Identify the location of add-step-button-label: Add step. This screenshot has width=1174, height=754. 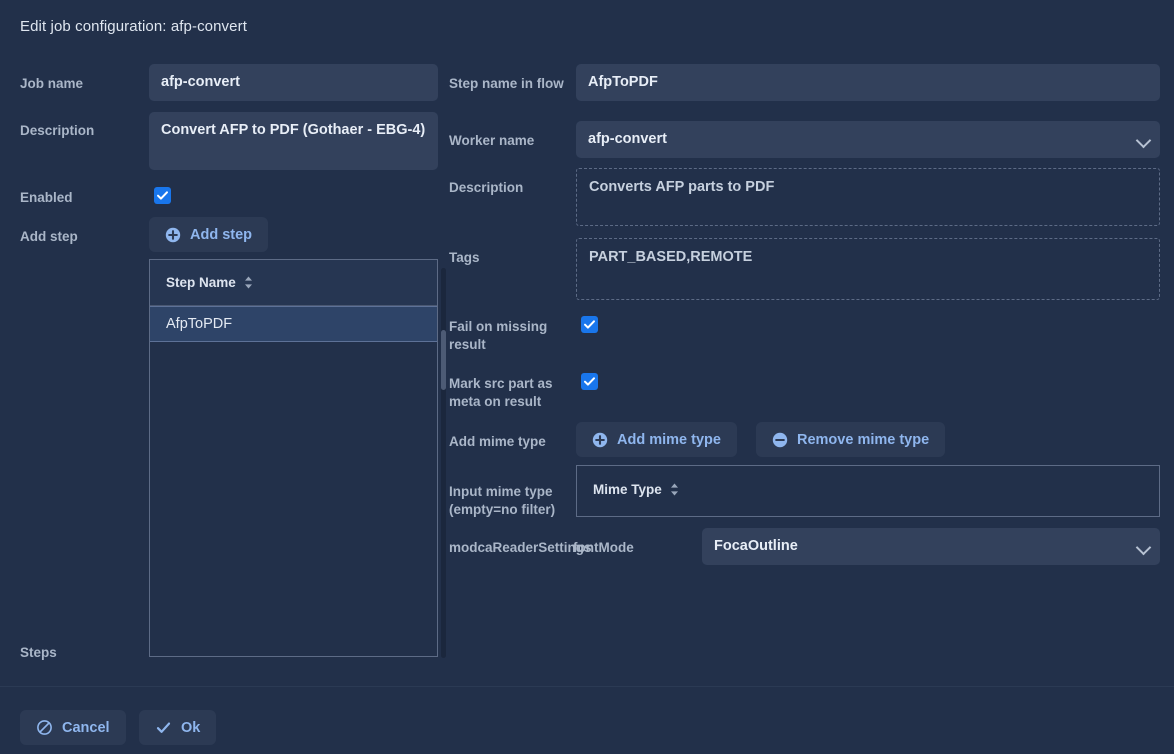
(221, 234).